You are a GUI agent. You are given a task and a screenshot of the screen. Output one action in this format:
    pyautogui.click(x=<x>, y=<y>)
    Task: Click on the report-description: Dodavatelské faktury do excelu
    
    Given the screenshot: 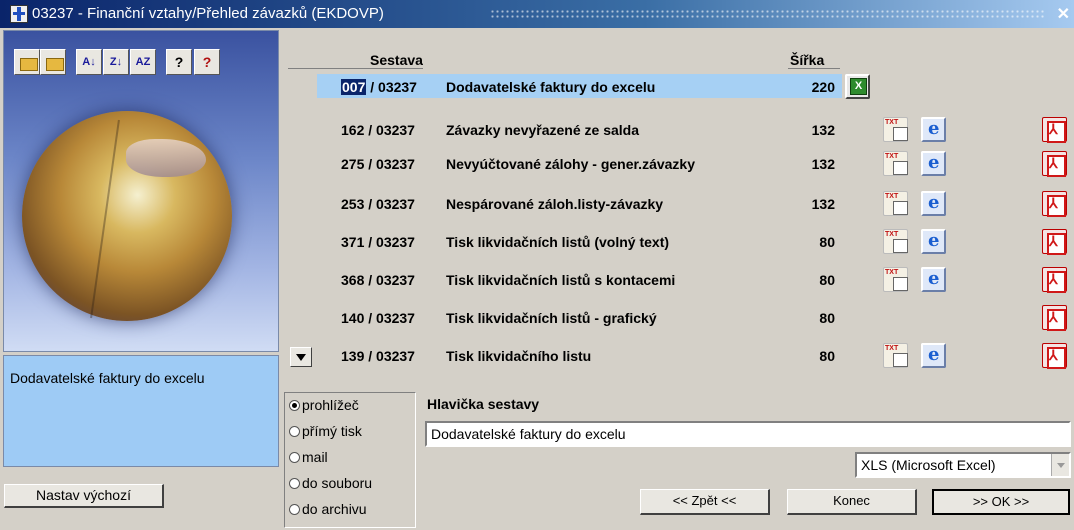 What is the action you would take?
    pyautogui.click(x=141, y=411)
    